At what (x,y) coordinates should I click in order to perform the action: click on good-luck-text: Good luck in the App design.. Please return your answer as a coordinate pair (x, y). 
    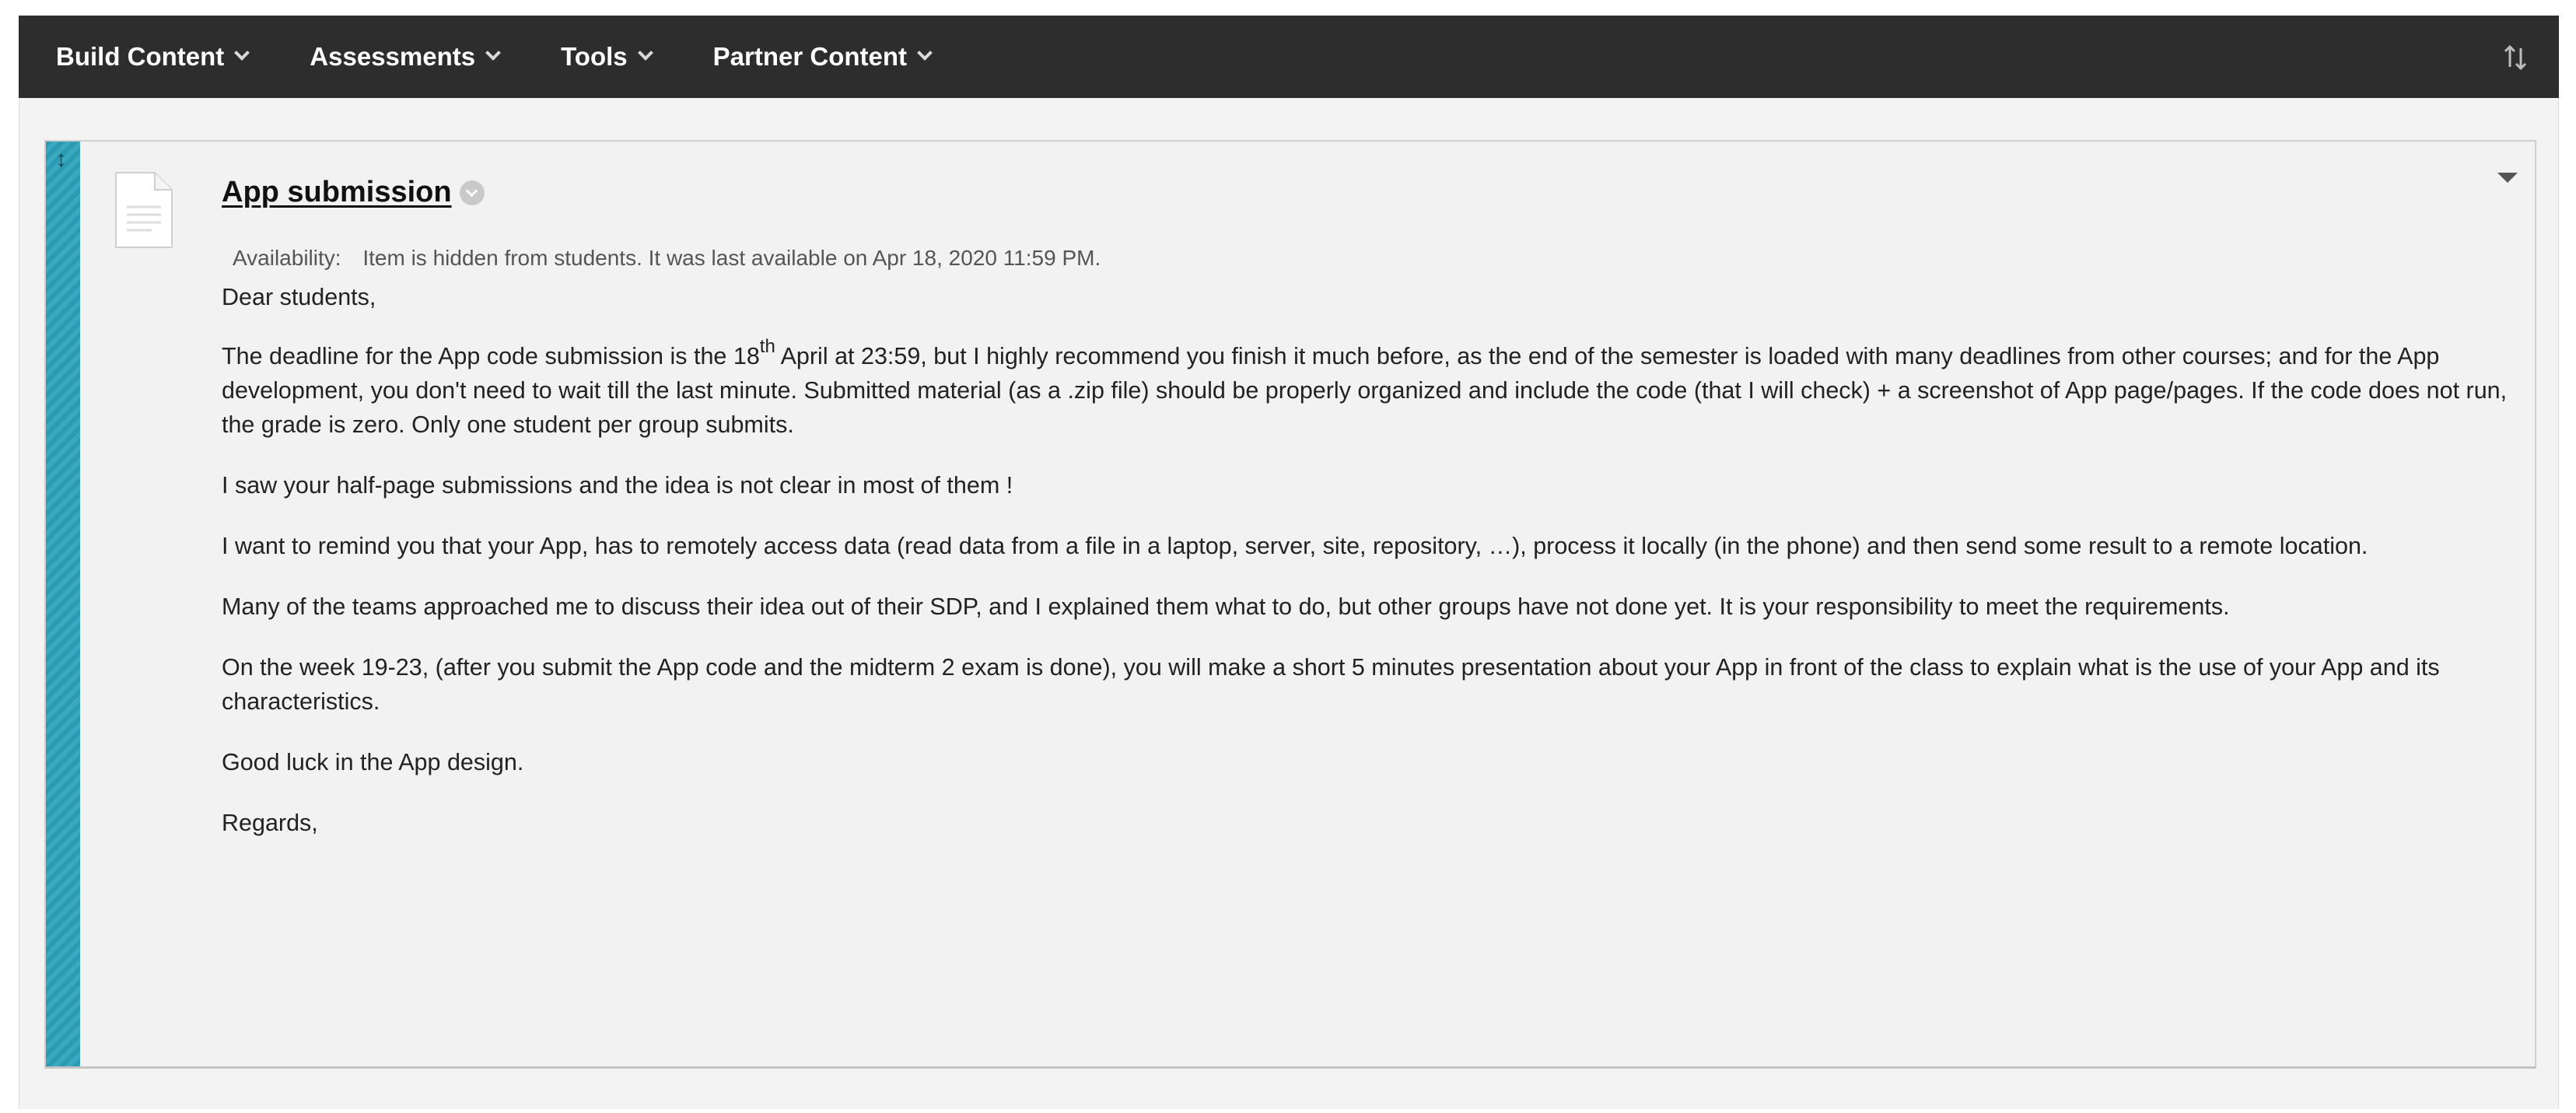
    Looking at the image, I should click on (373, 762).